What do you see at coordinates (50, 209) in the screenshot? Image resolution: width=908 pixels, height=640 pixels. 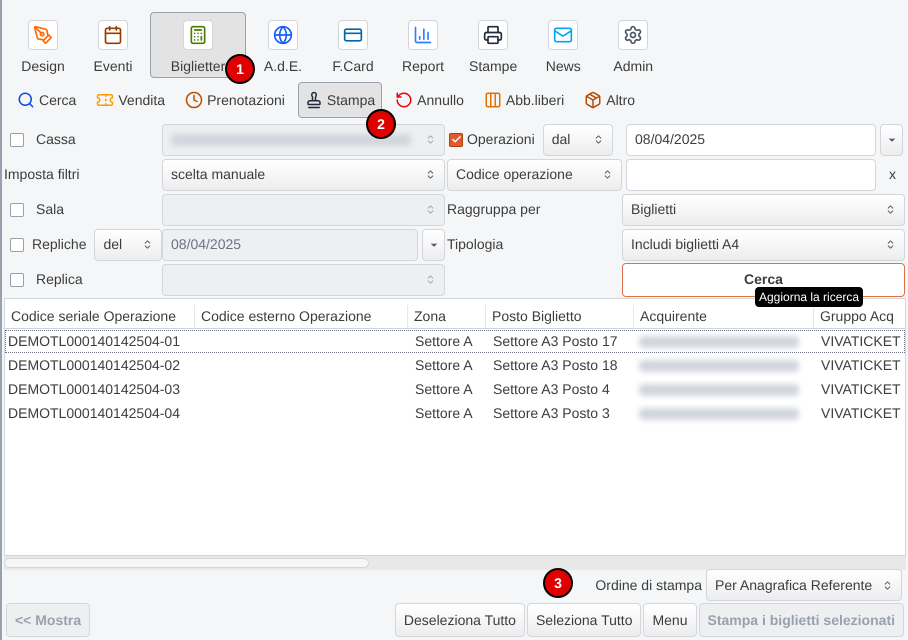 I see `field-label: Sala` at bounding box center [50, 209].